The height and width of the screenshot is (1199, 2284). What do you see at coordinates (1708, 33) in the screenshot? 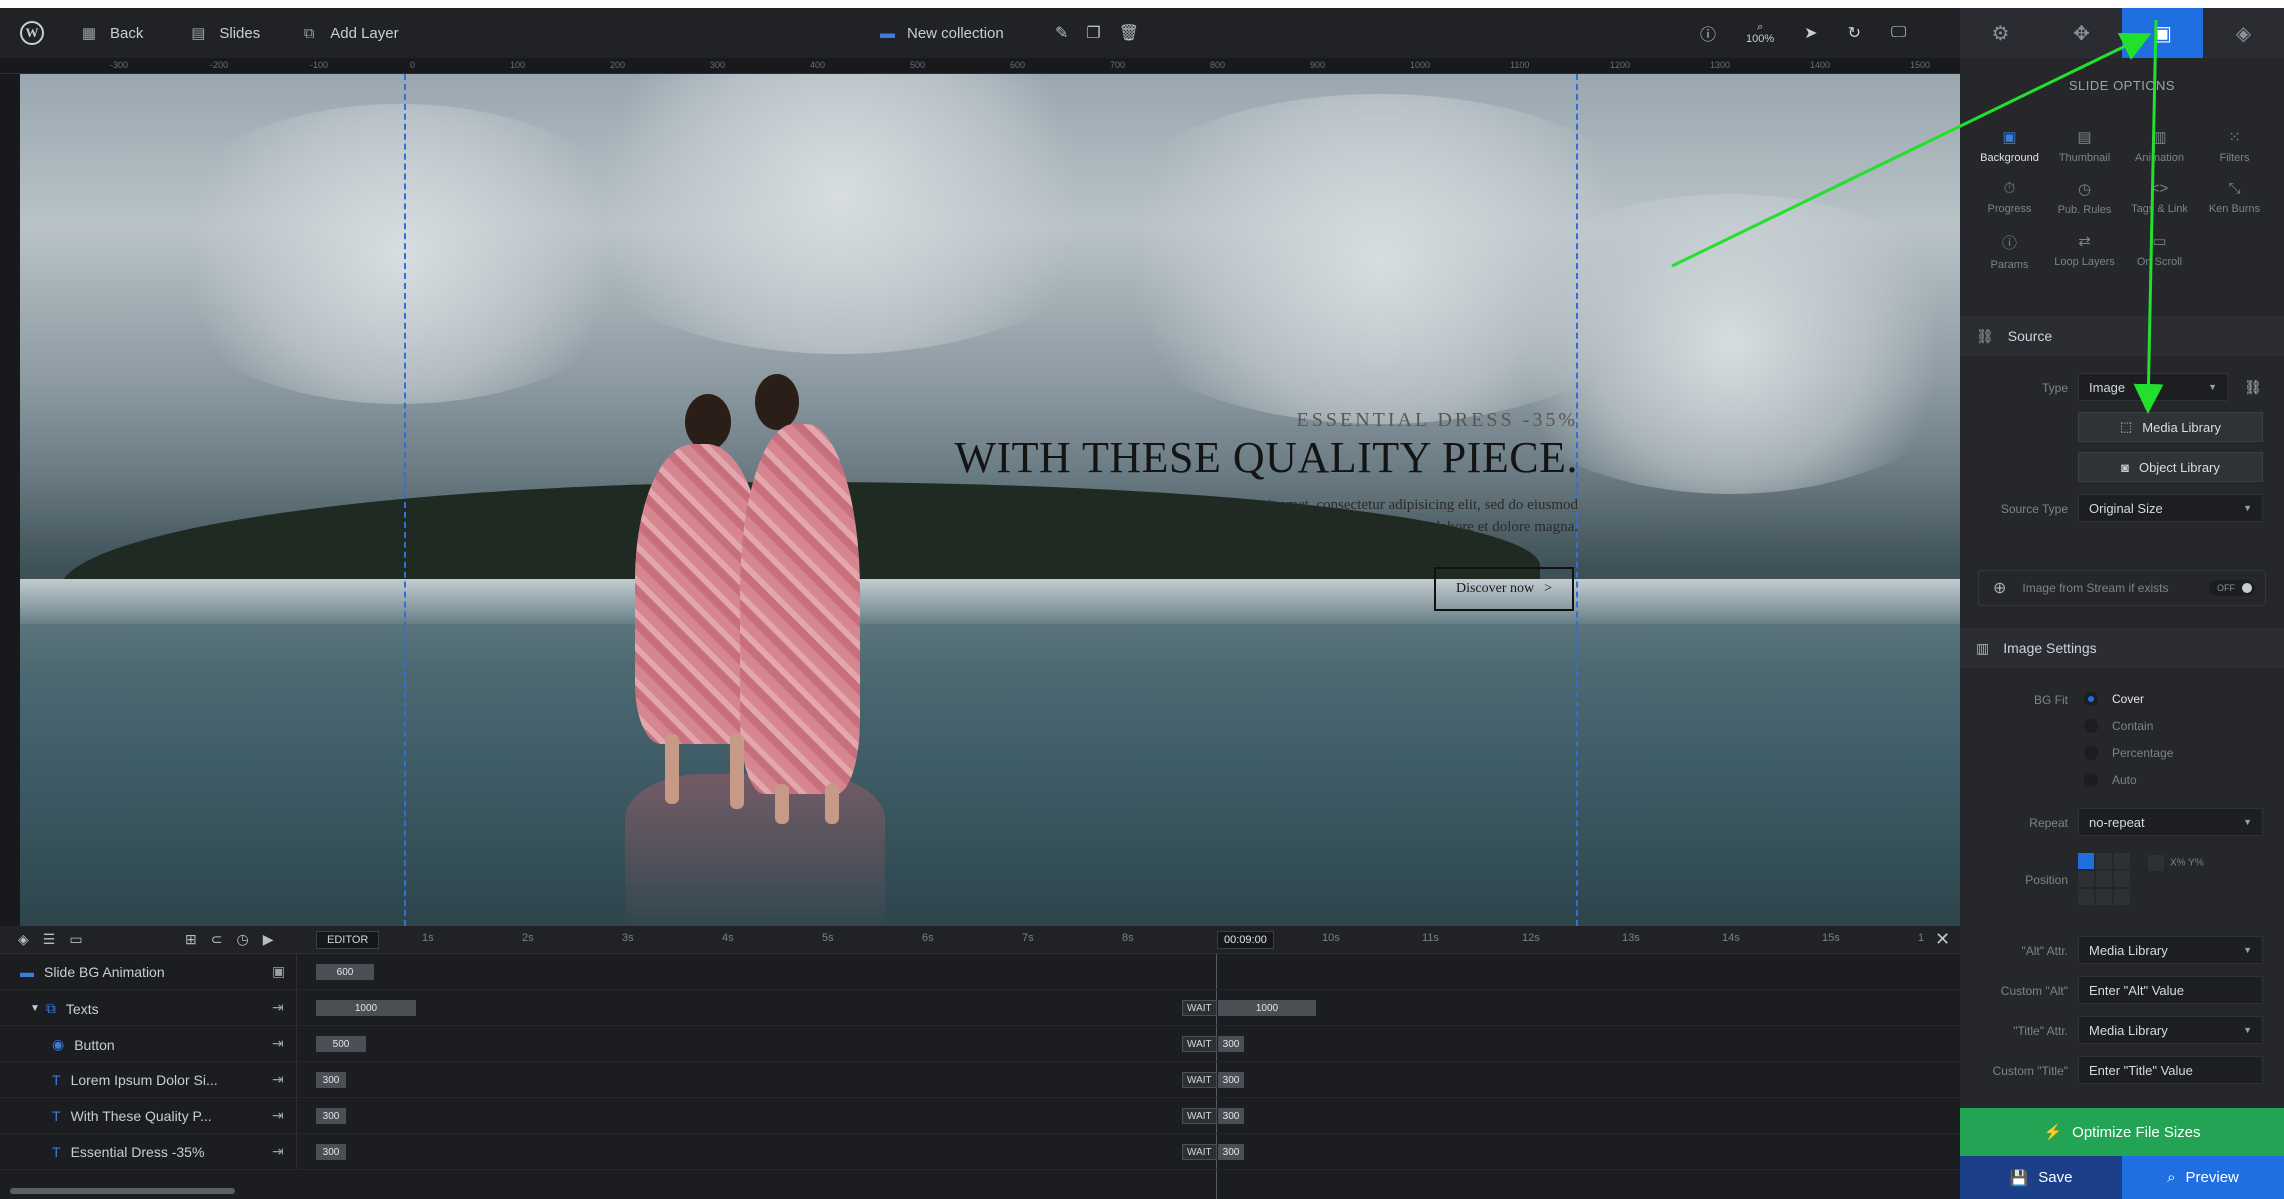
I see `help-icon: ⓘ` at bounding box center [1708, 33].